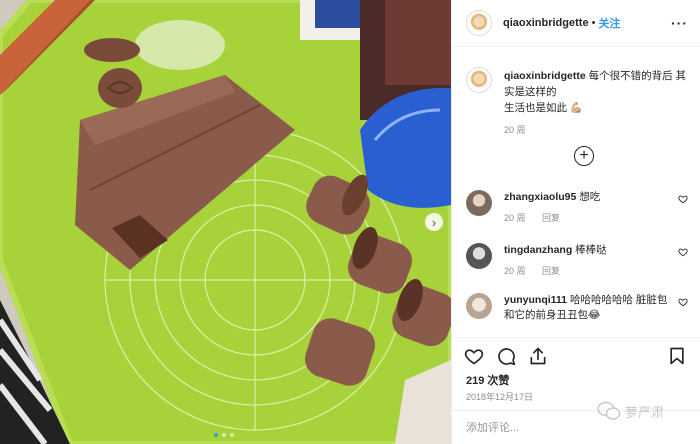  I want to click on wechat-icon, so click(609, 410).